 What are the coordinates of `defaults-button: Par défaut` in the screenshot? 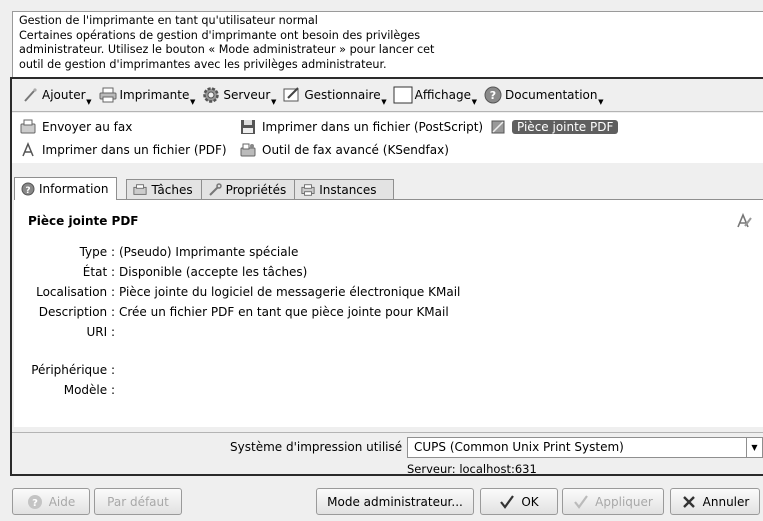 It's located at (138, 501).